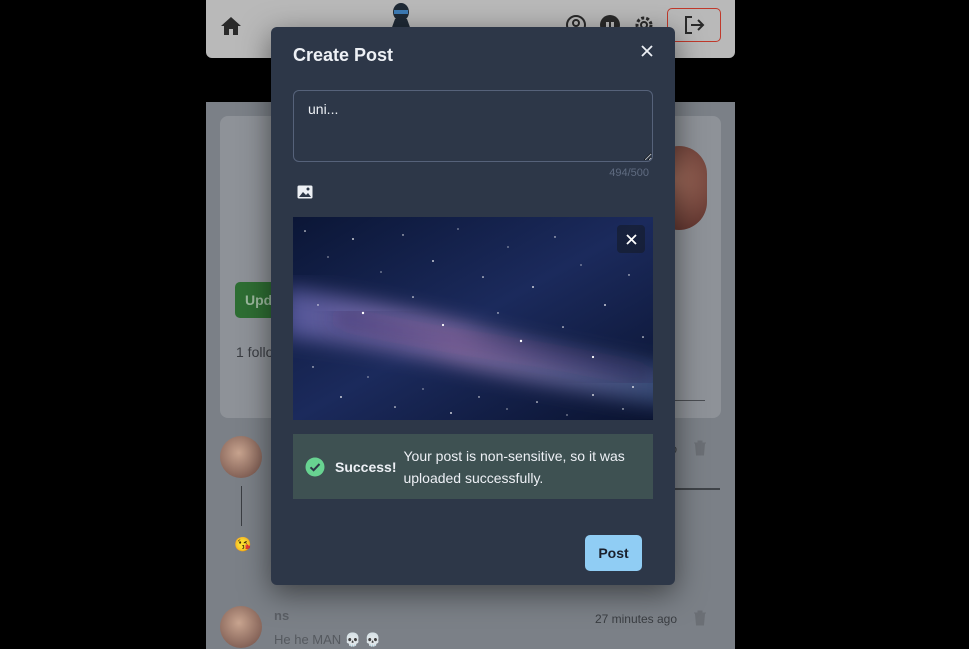 The height and width of the screenshot is (649, 969). What do you see at coordinates (305, 192) in the screenshot?
I see `image-icon` at bounding box center [305, 192].